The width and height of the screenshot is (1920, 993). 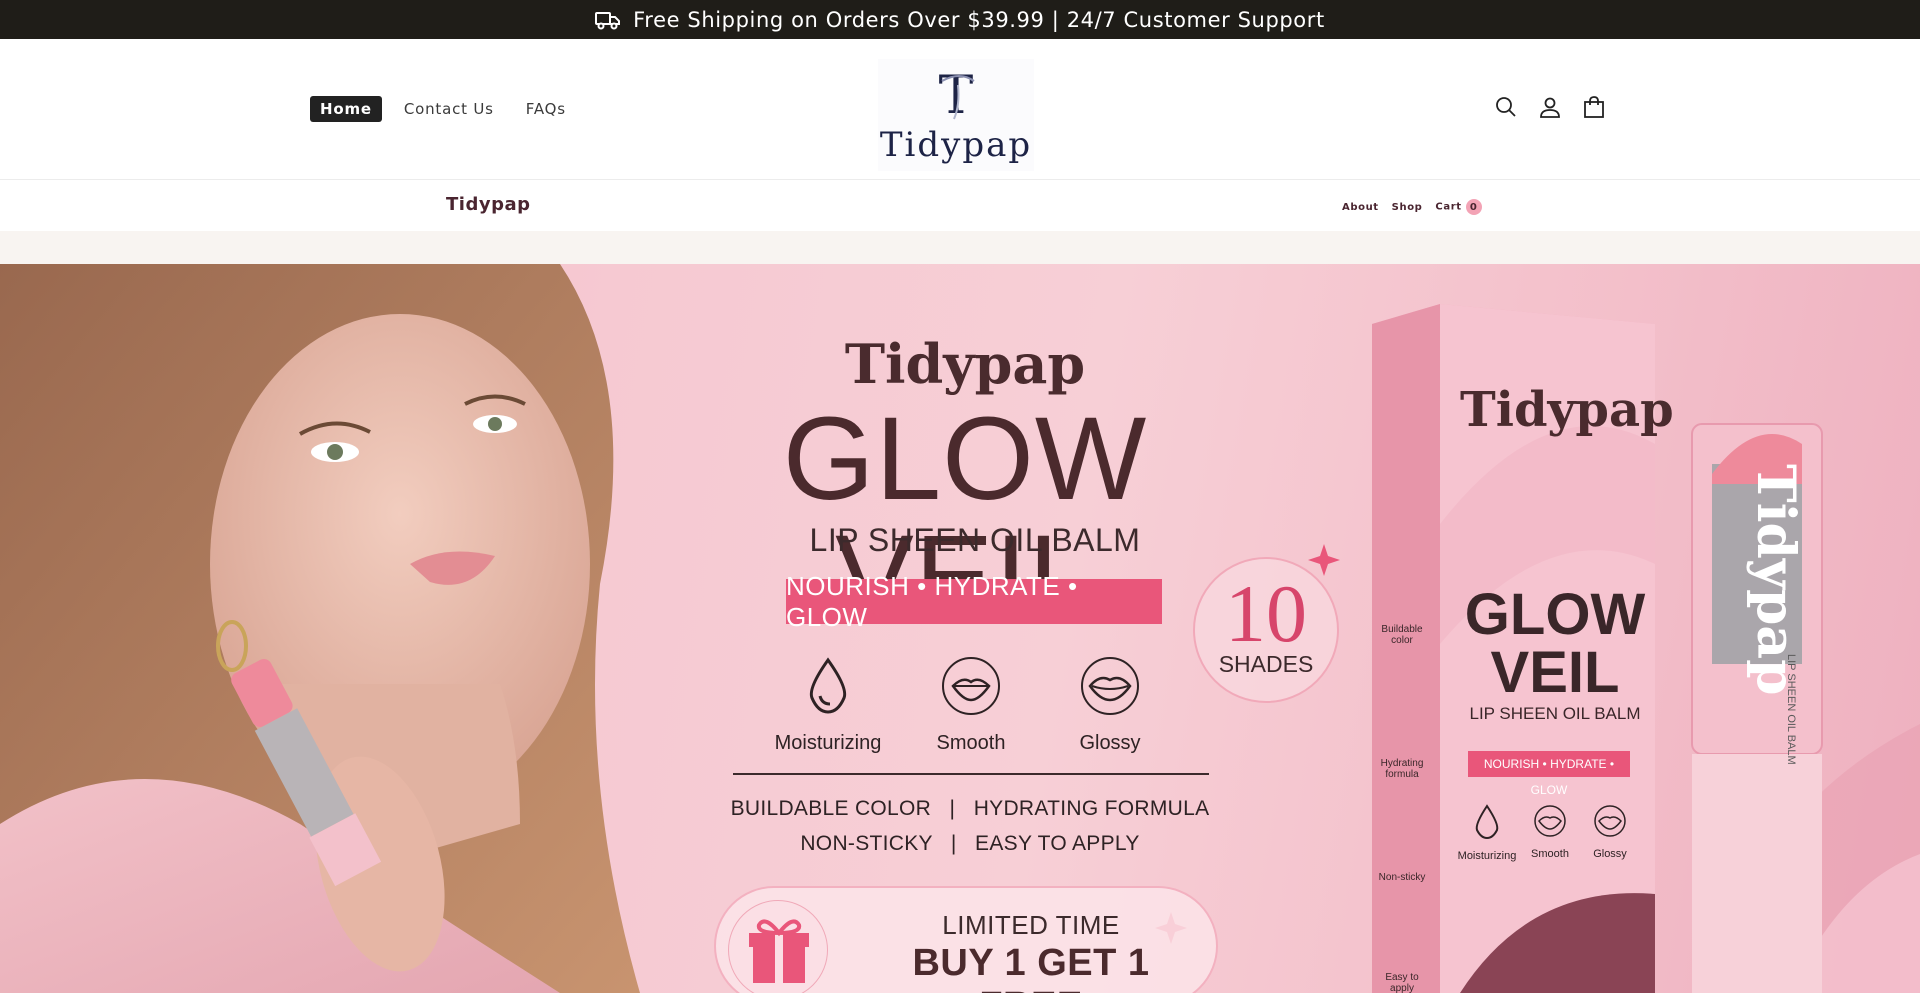 I want to click on feature-glossy: Glossy, so click(x=1110, y=705).